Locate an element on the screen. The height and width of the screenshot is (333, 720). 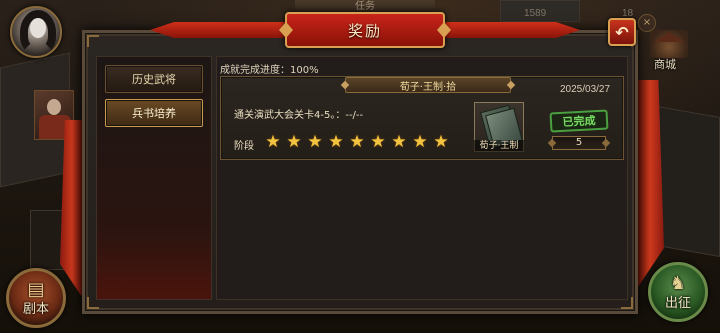
sidebar-item-military-books: 兵书培养 is located at coordinates (154, 113).